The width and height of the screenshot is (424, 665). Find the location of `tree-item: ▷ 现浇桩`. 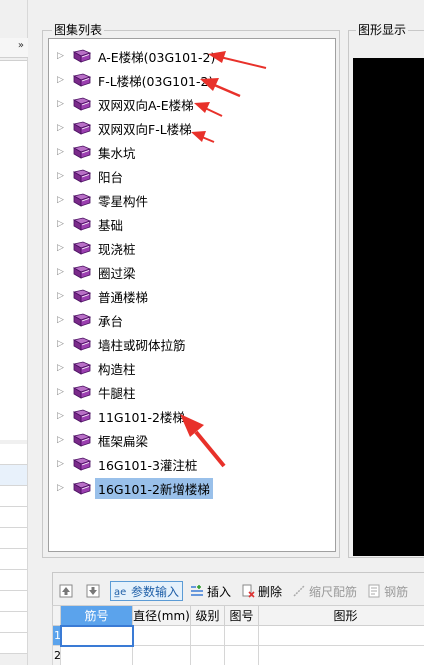

tree-item: ▷ 现浇桩 is located at coordinates (98, 248).